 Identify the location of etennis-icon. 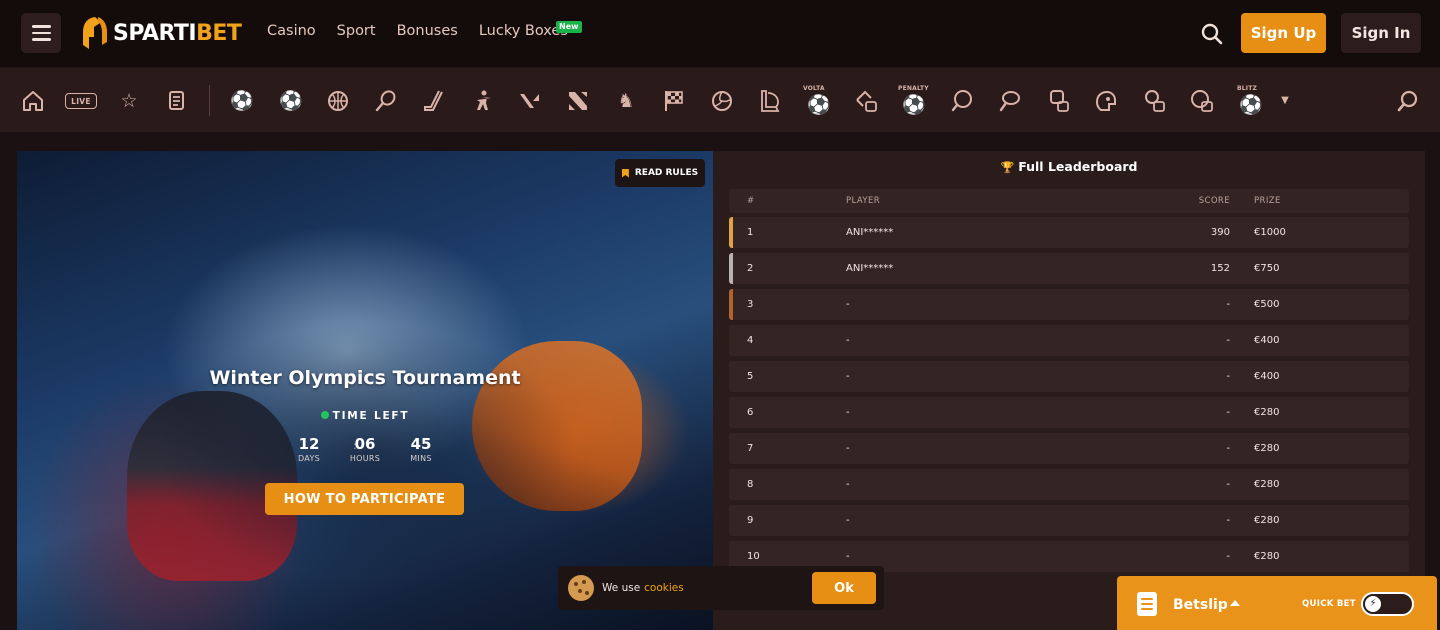
(1154, 101).